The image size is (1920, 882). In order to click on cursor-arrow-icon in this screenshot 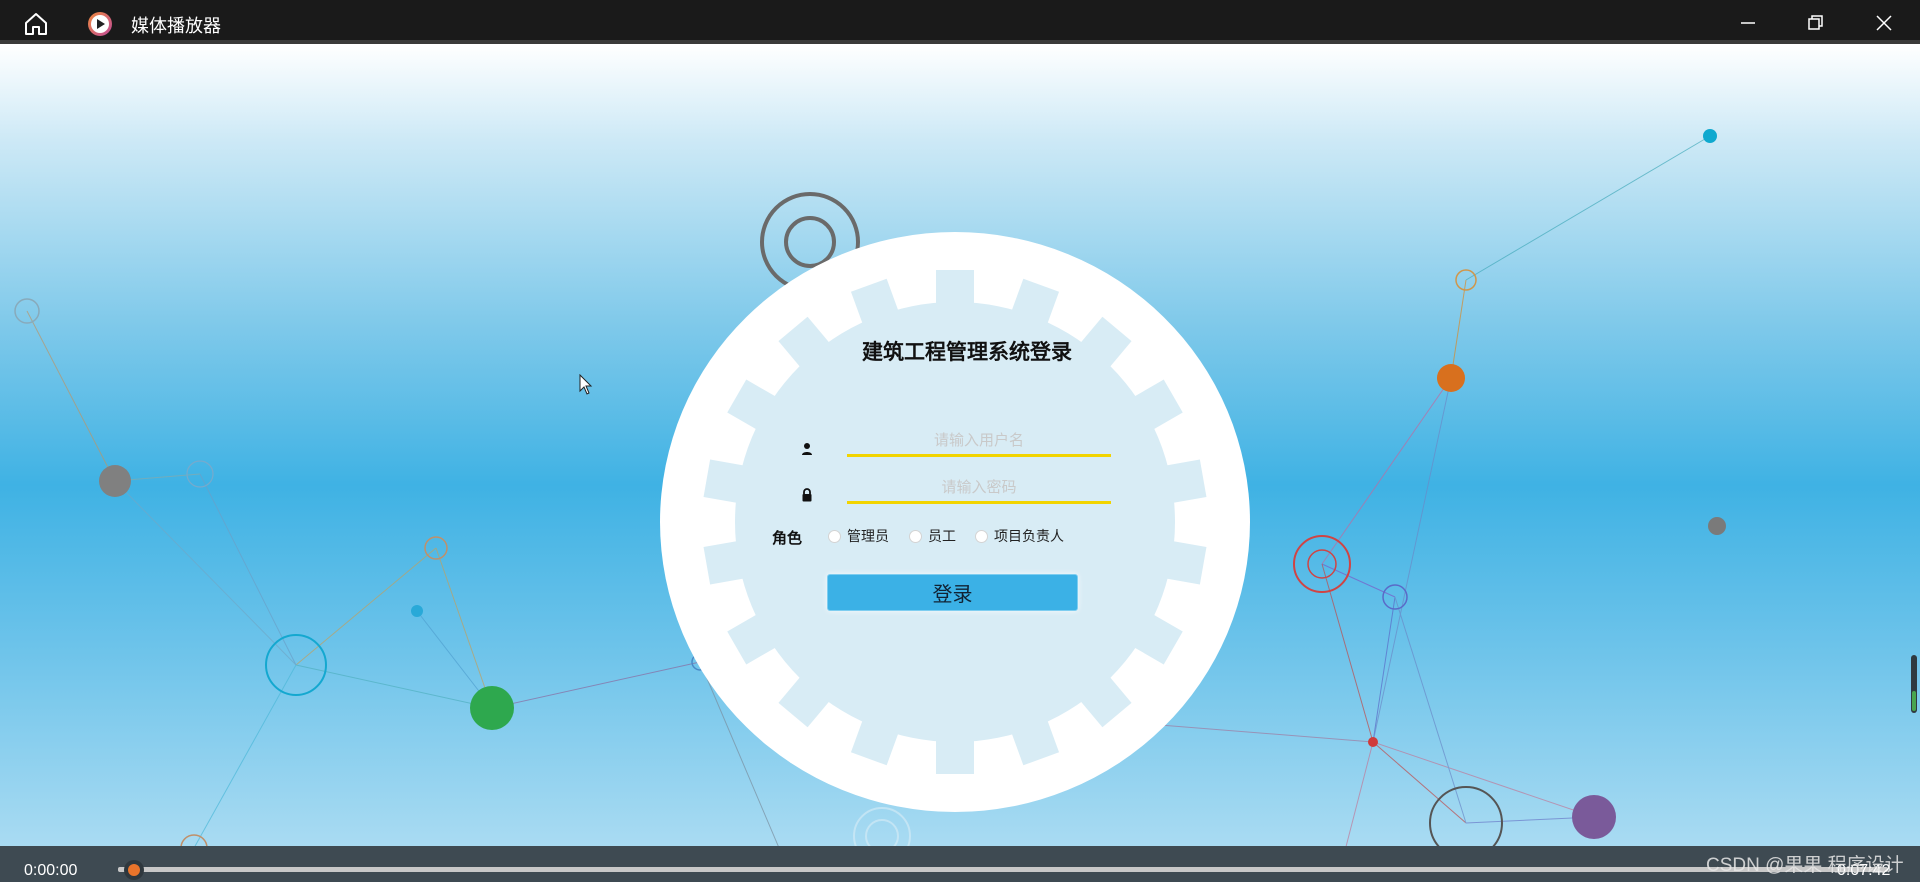, I will do `click(586, 384)`.